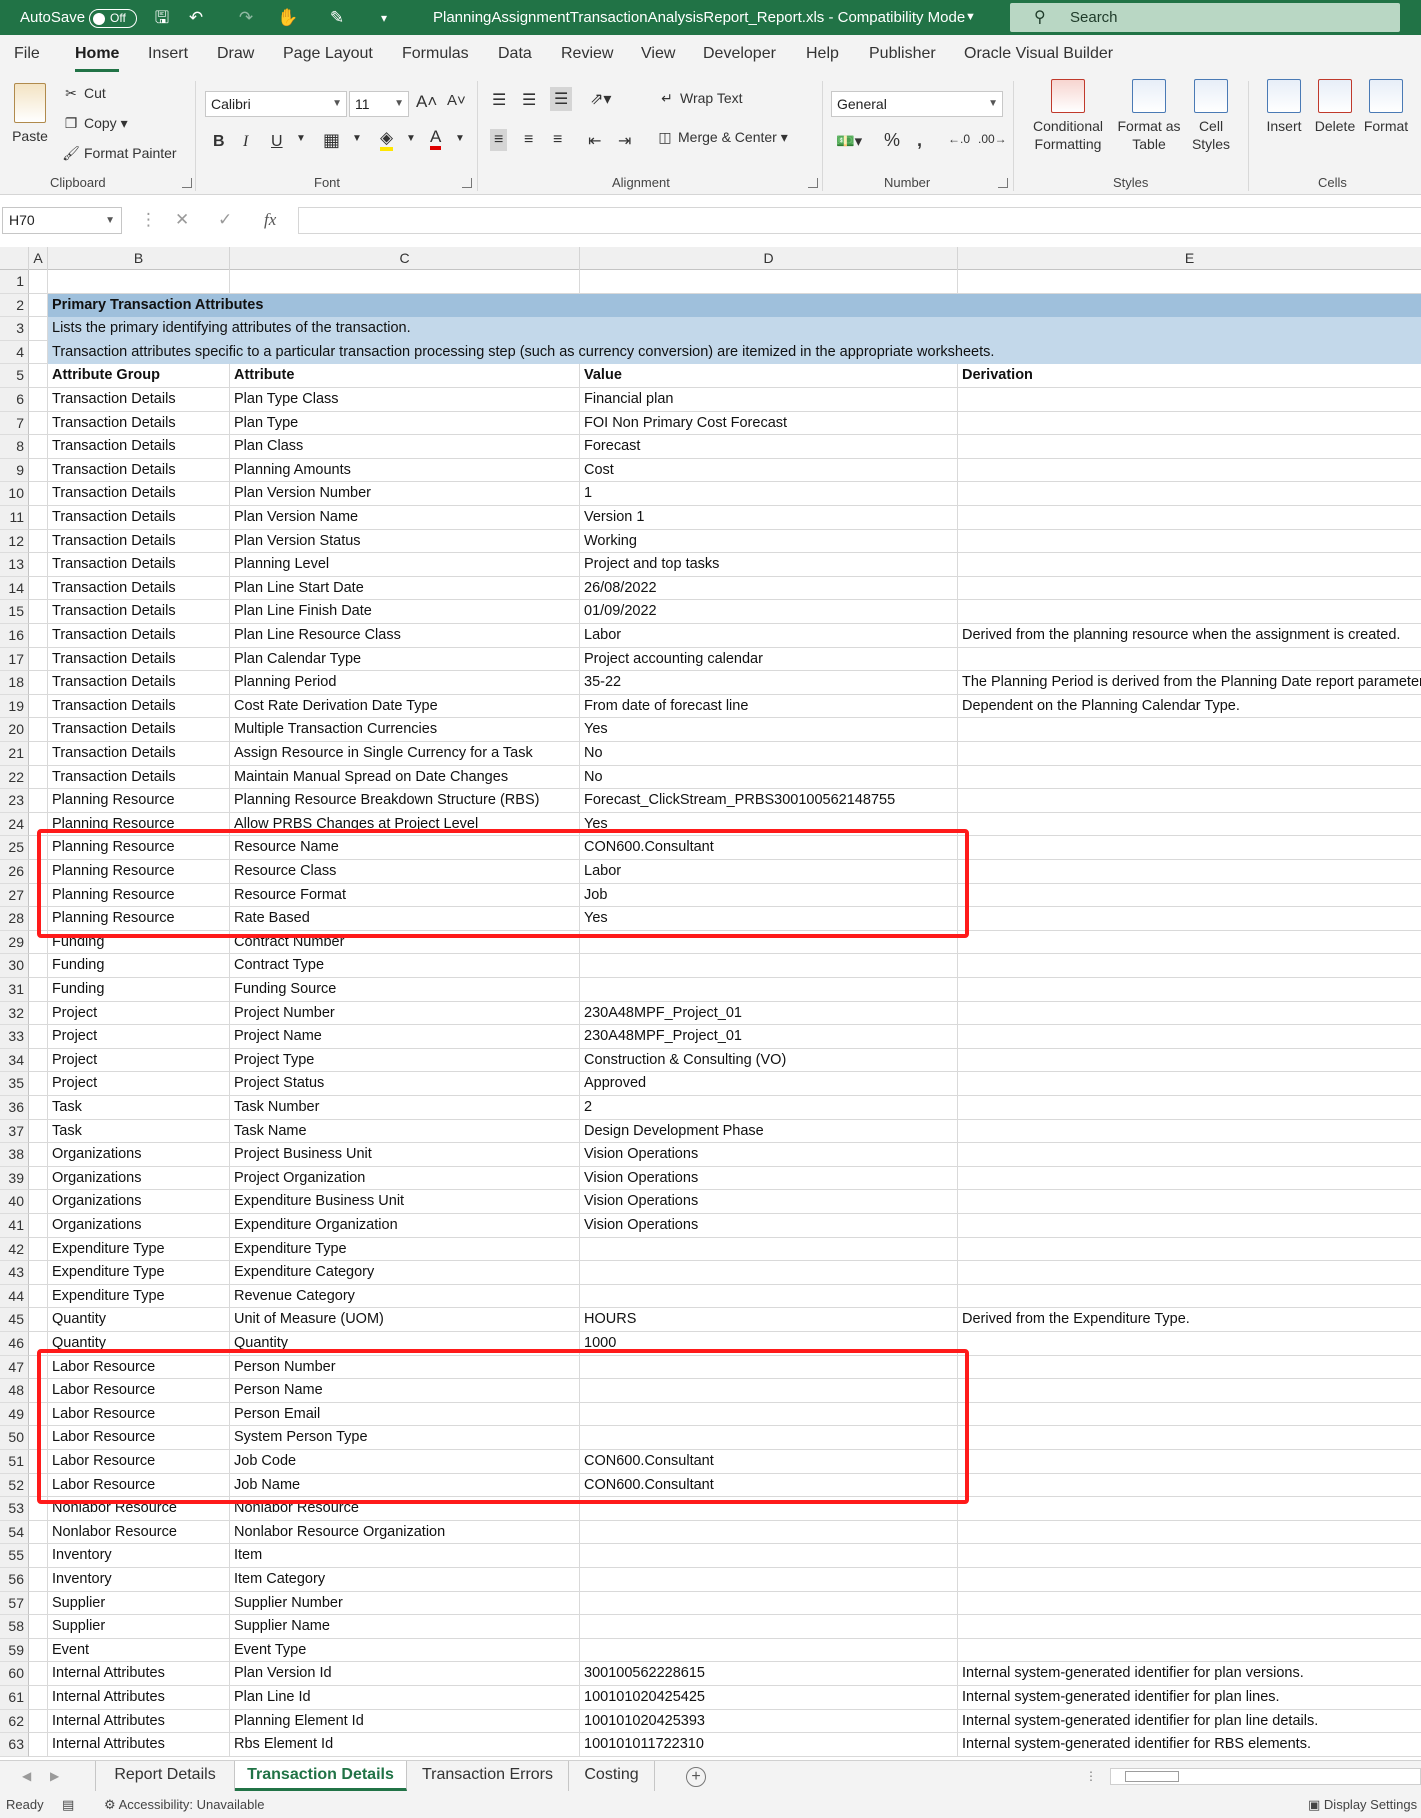 The width and height of the screenshot is (1421, 1818). What do you see at coordinates (902, 54) in the screenshot?
I see `tab-publisher: Publisher` at bounding box center [902, 54].